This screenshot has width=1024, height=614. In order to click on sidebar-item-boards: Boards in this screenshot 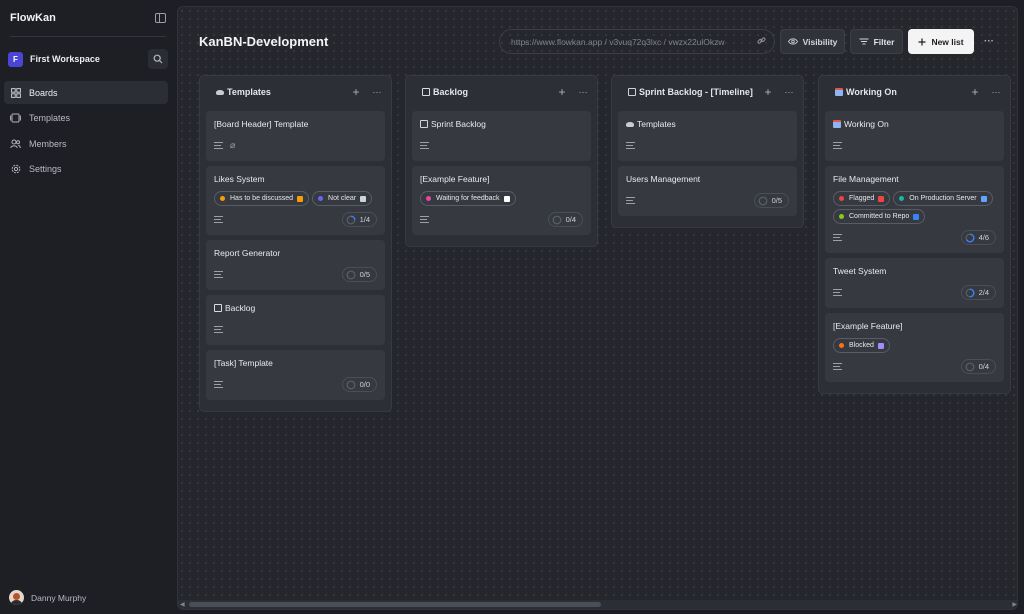, I will do `click(86, 92)`.